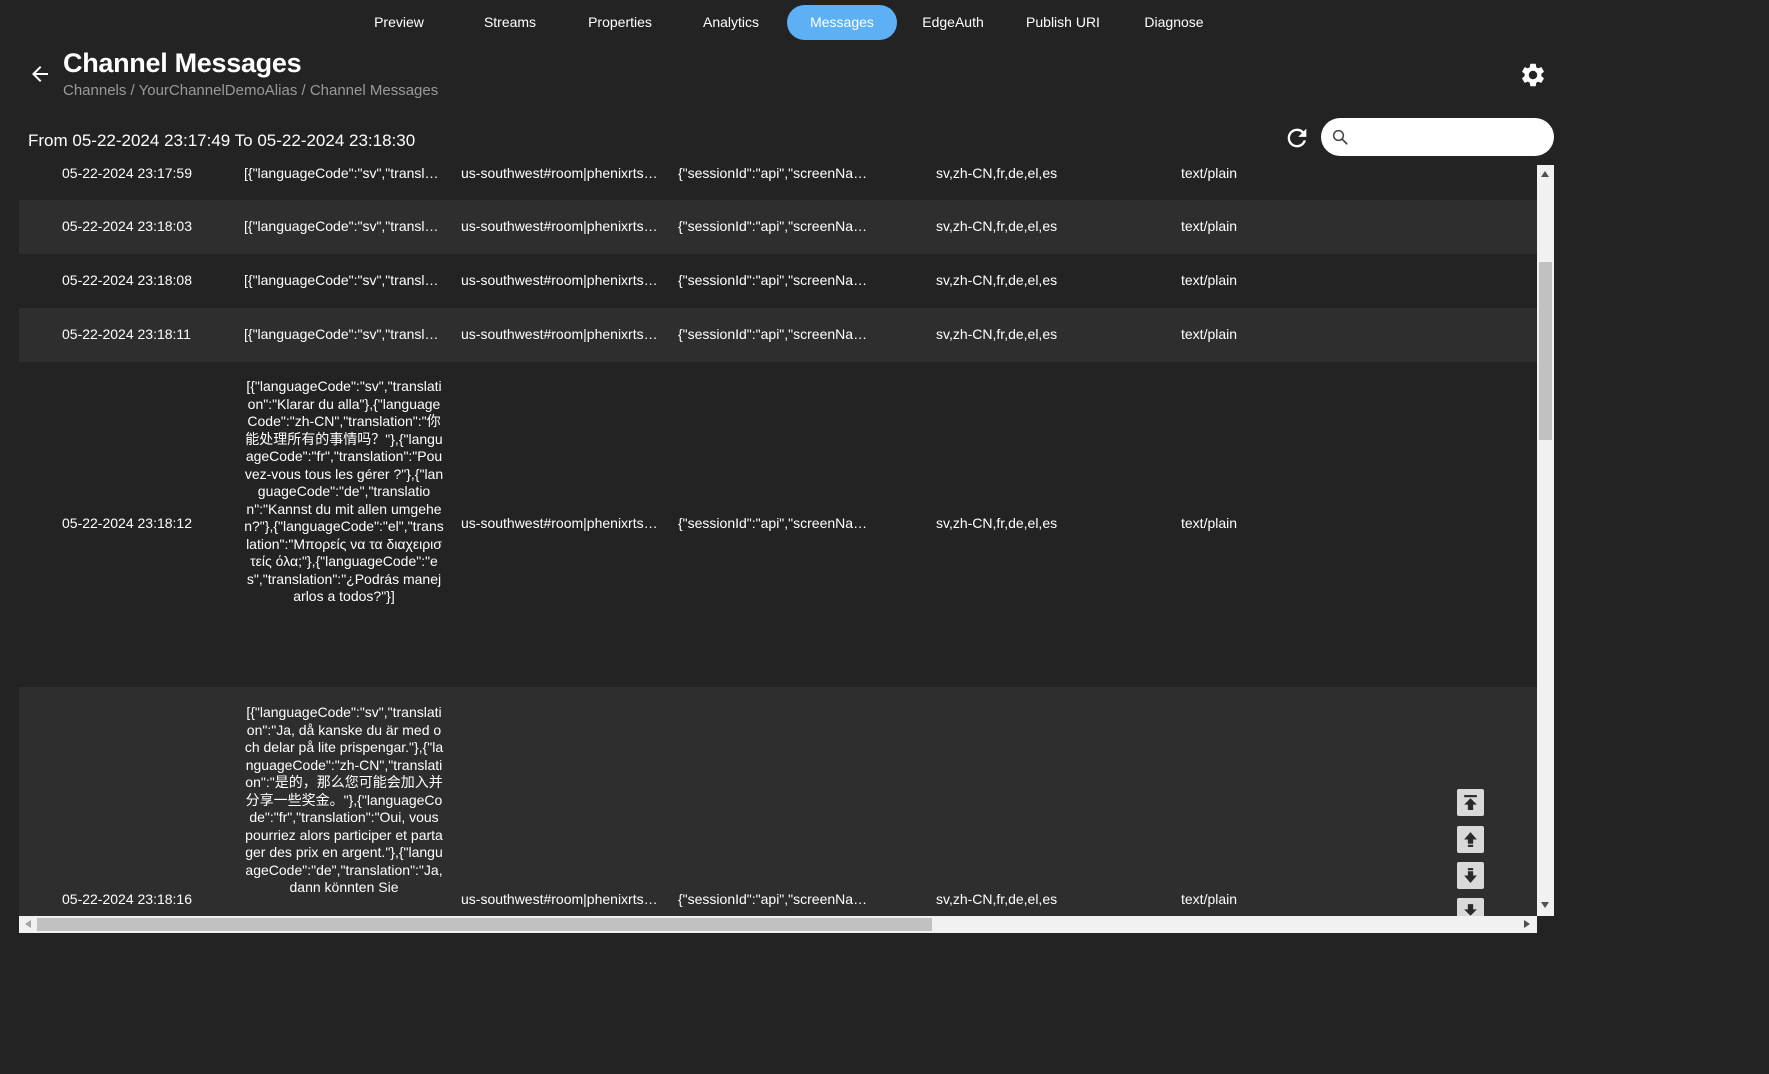  I want to click on cell-timestamp: 05-22-2024 23:17:59, so click(127, 173).